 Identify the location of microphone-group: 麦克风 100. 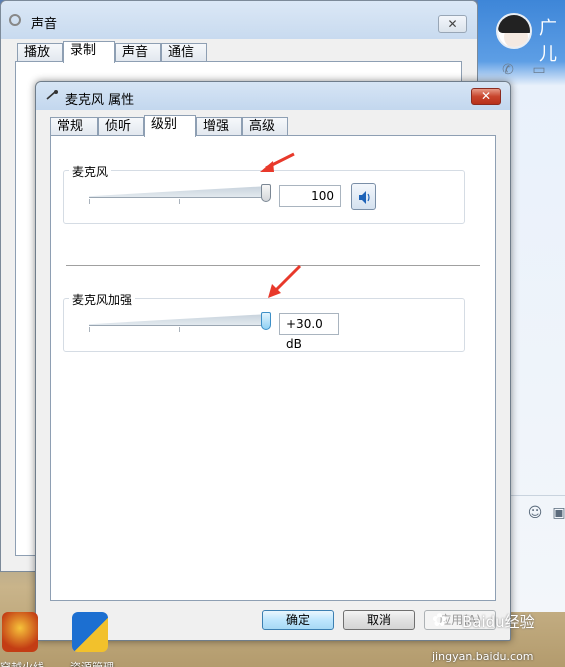
(264, 193).